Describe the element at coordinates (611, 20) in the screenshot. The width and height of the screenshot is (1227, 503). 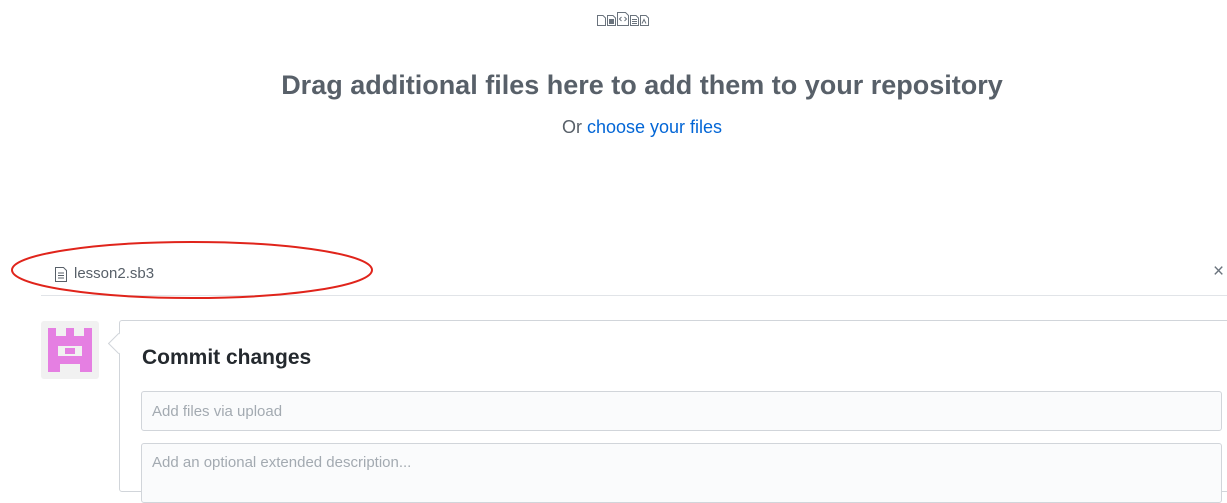
I see `file-media-icon` at that location.